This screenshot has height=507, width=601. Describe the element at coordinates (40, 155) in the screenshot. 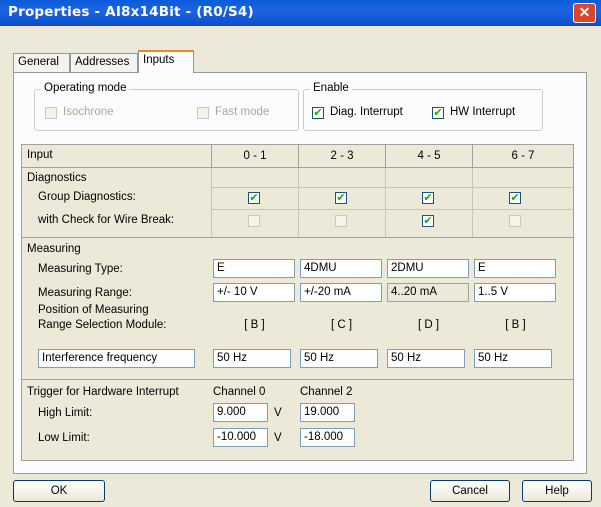

I see `input-column-header: Input` at that location.